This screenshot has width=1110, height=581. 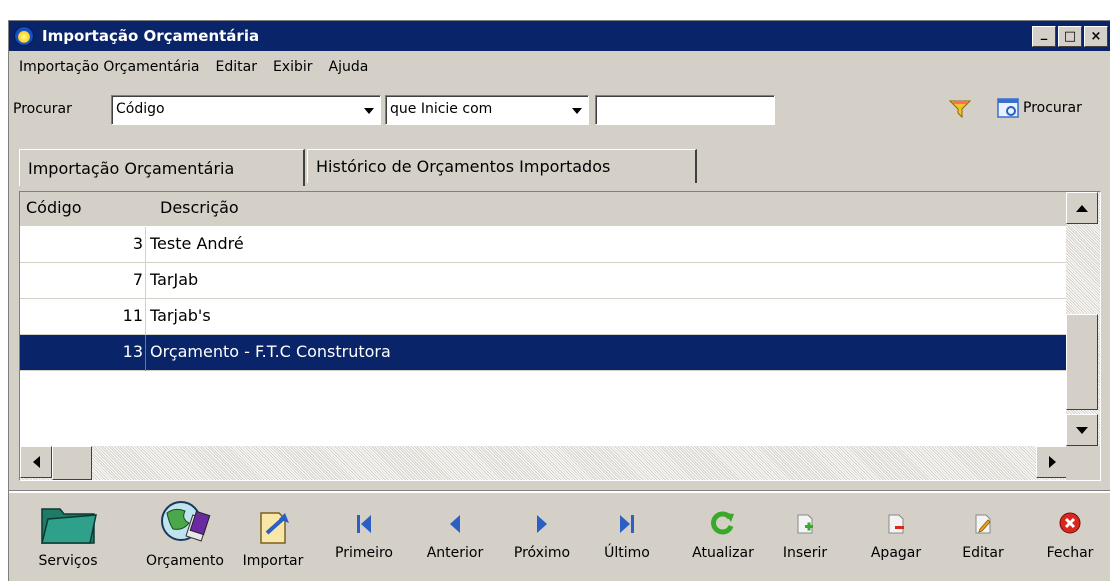 What do you see at coordinates (137, 279) in the screenshot?
I see `cell-codigo: 7` at bounding box center [137, 279].